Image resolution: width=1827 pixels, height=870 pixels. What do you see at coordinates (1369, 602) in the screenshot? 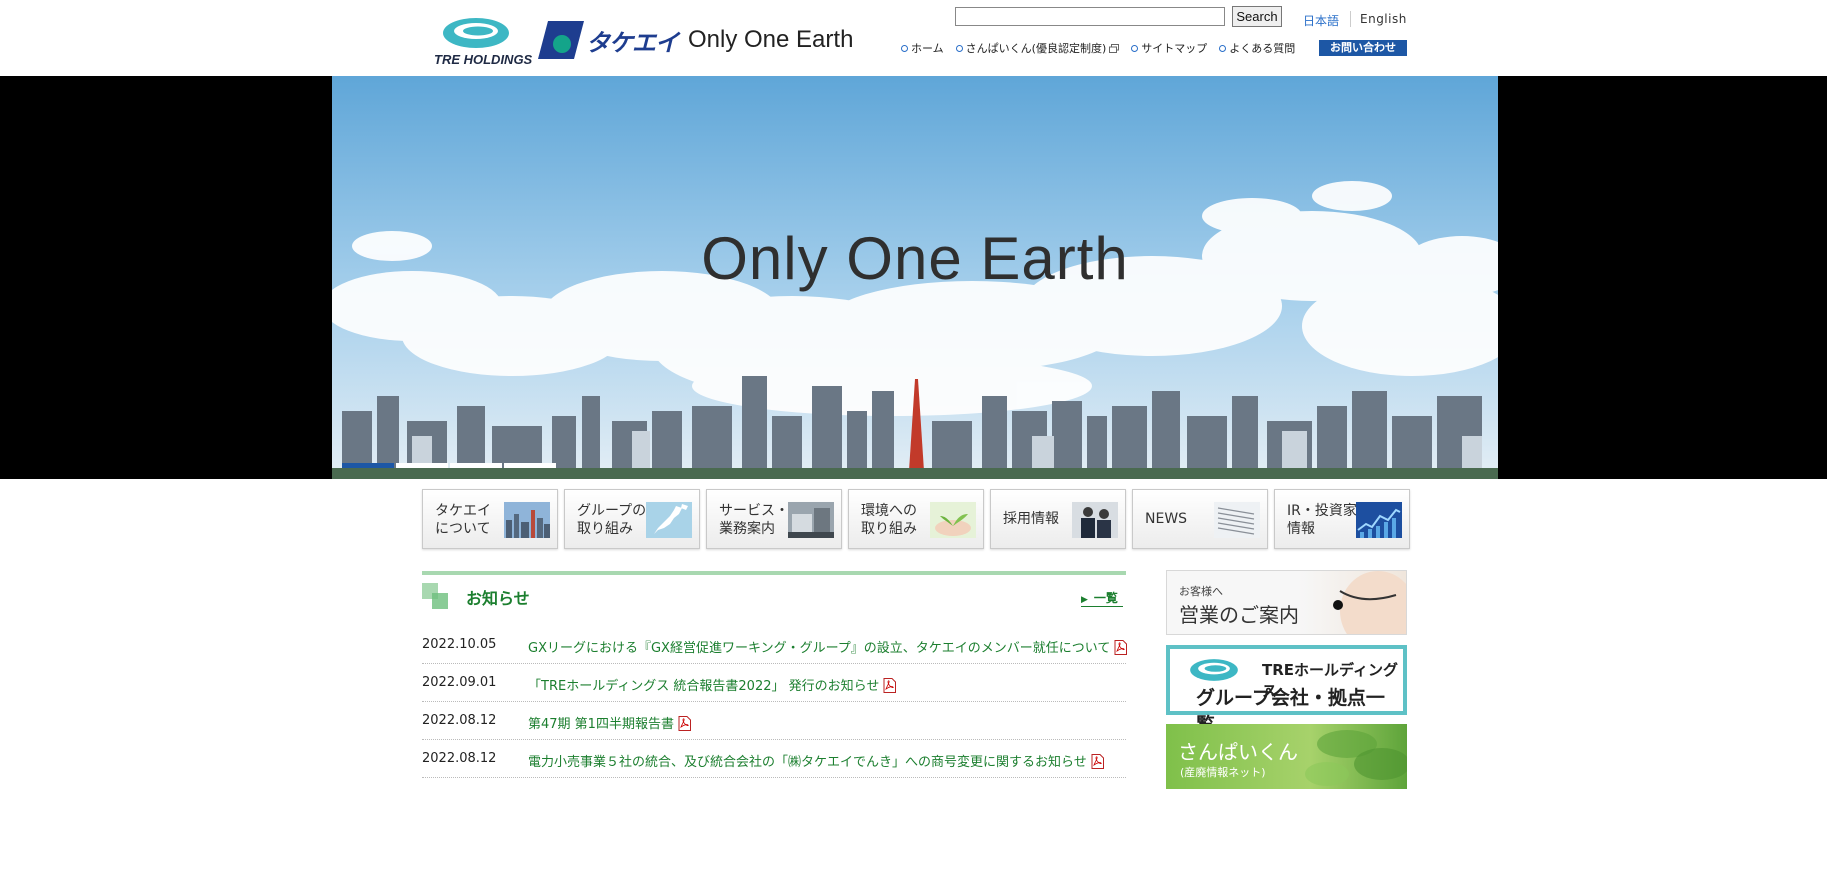
I see `operator-photo-icon` at bounding box center [1369, 602].